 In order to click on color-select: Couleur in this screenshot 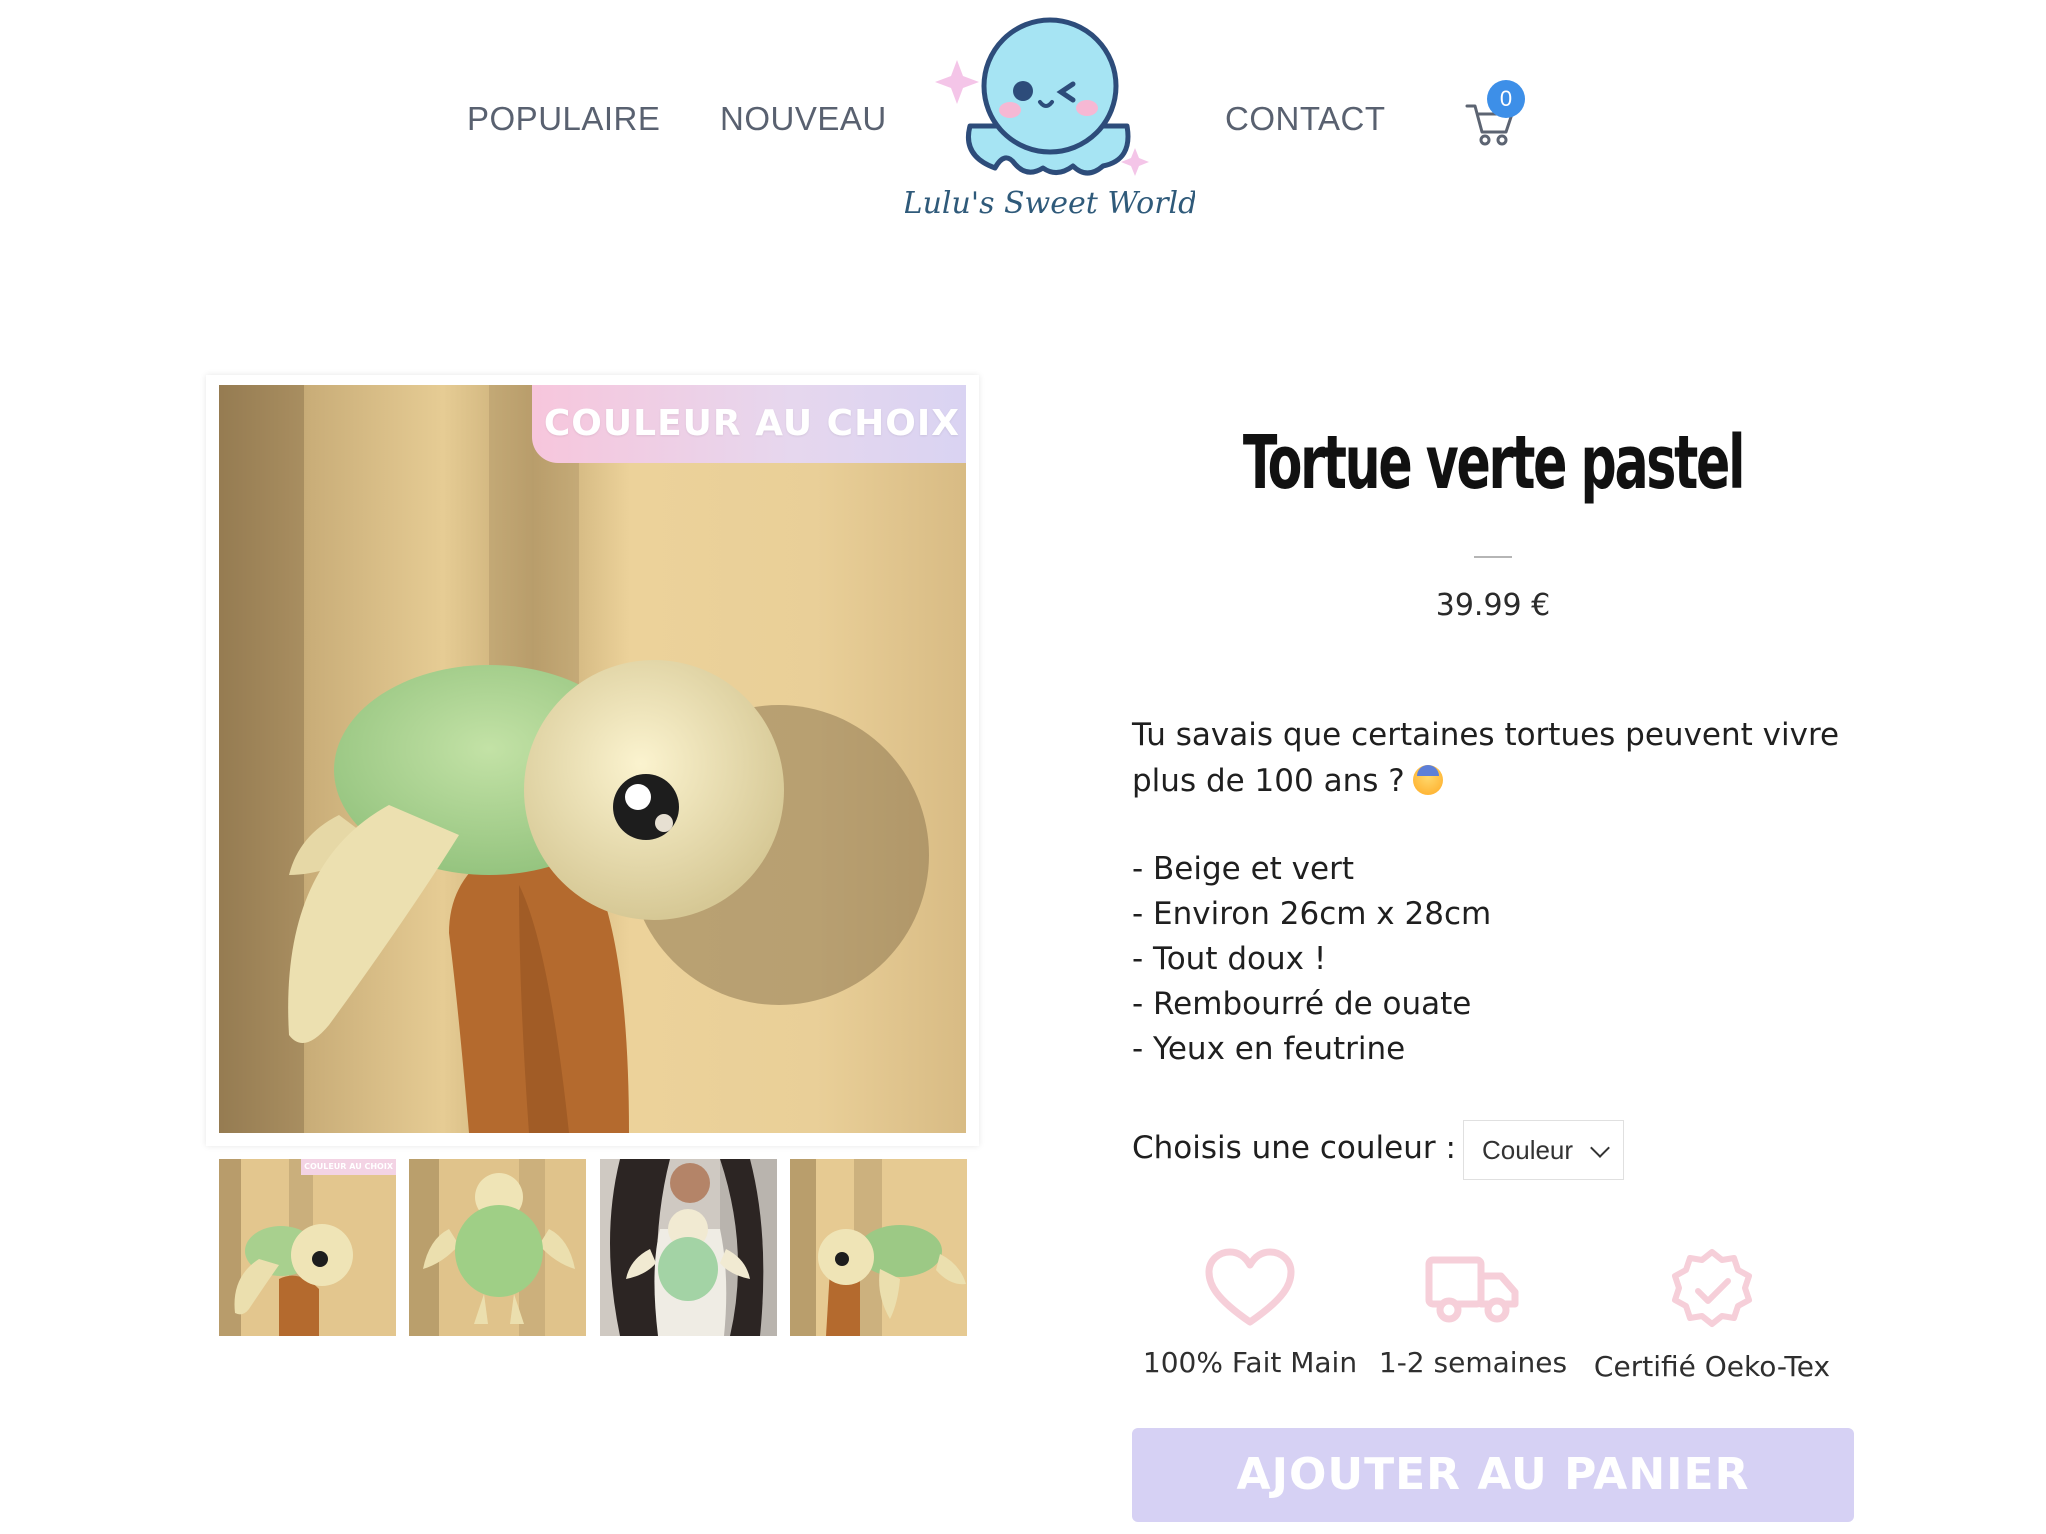, I will do `click(1543, 1150)`.